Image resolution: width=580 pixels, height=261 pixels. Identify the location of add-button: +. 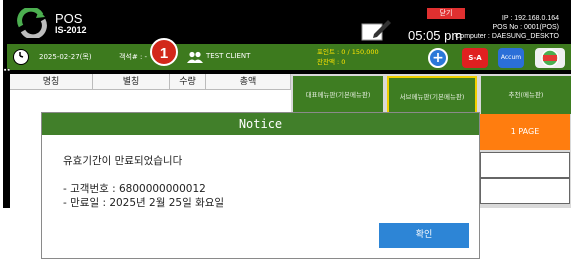
(439, 58).